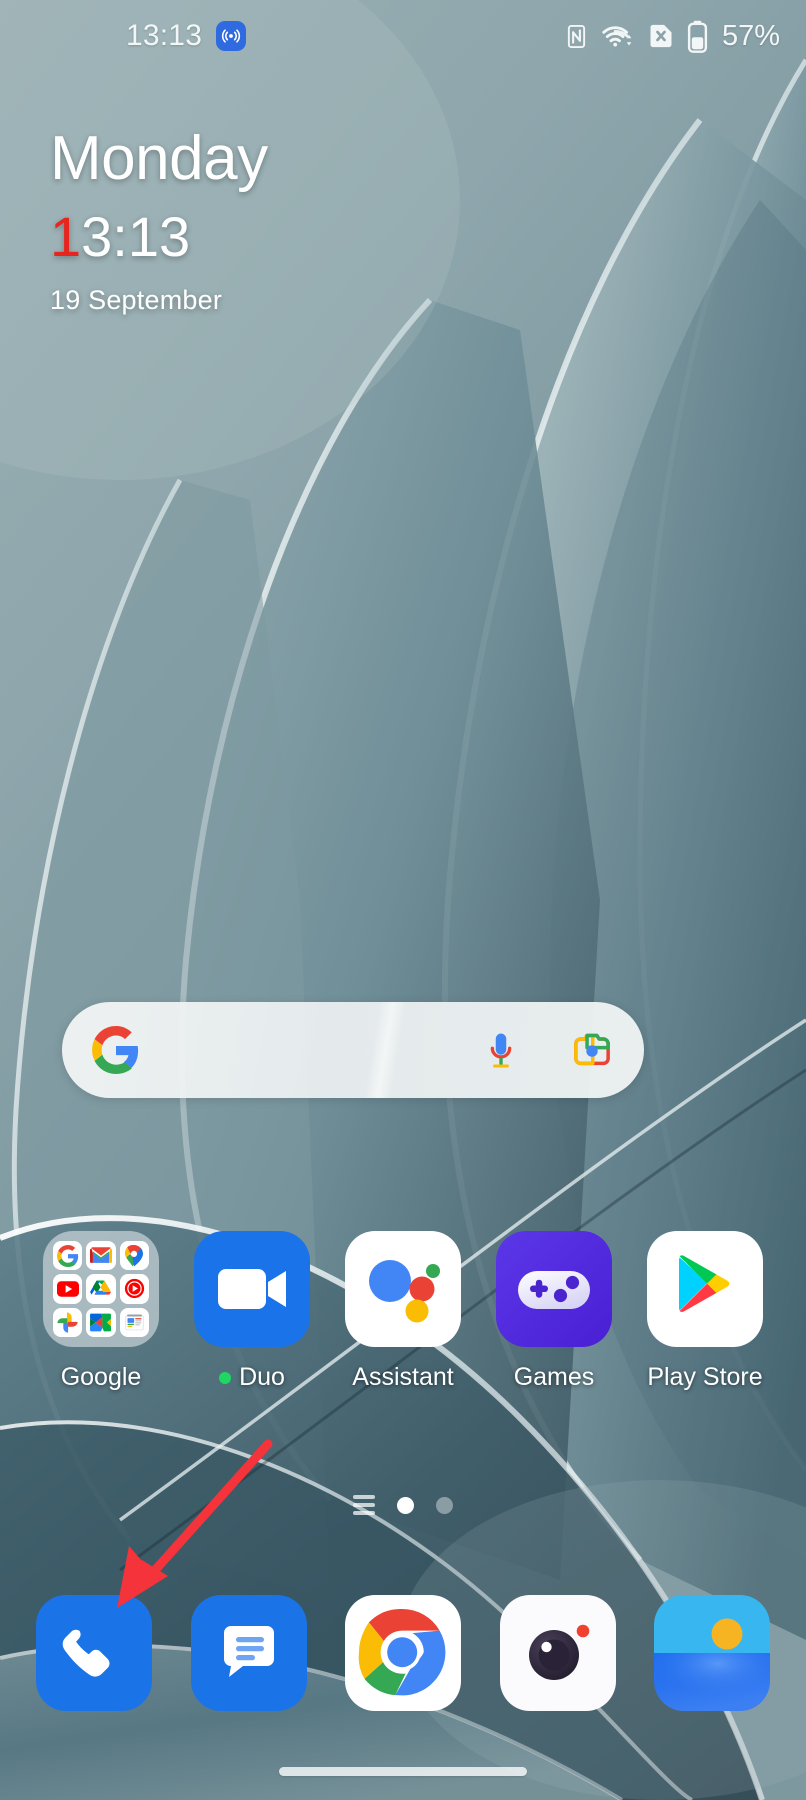 This screenshot has width=806, height=1800. Describe the element at coordinates (231, 36) in the screenshot. I see `hotspot-icon` at that location.